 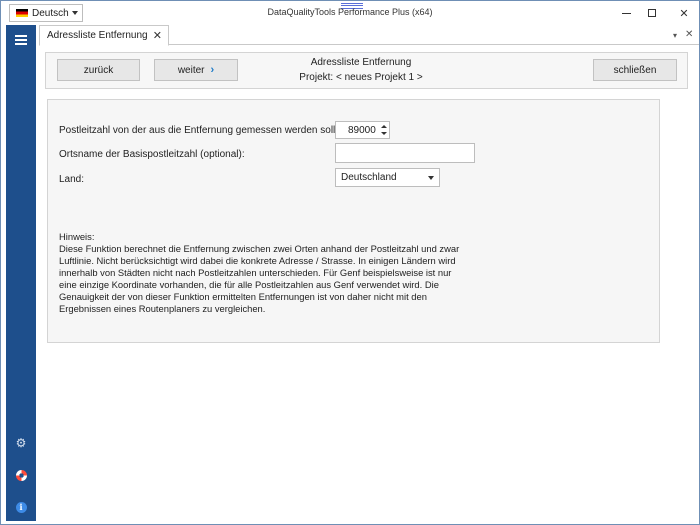 What do you see at coordinates (689, 34) in the screenshot?
I see `close-tabs-icon: ✕` at bounding box center [689, 34].